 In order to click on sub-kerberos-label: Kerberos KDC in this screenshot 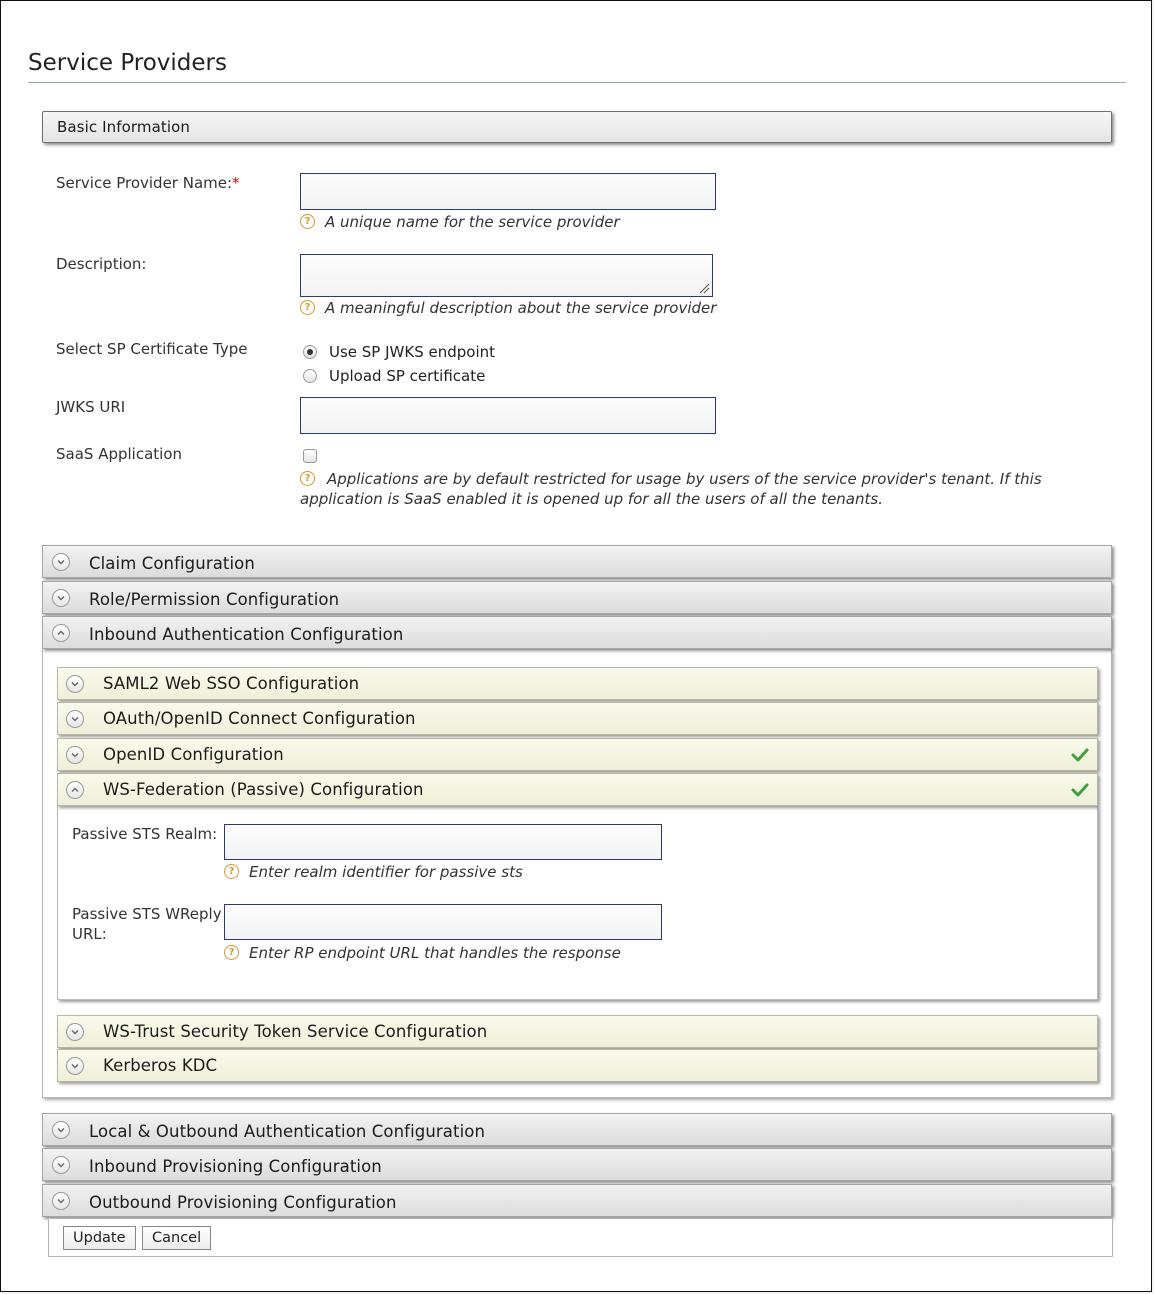, I will do `click(160, 1065)`.